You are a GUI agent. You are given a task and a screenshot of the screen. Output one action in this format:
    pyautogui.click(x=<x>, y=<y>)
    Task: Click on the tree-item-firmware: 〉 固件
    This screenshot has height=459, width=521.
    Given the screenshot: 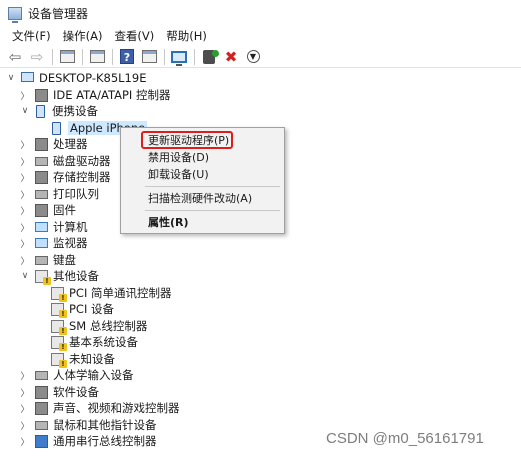 What is the action you would take?
    pyautogui.click(x=48, y=210)
    